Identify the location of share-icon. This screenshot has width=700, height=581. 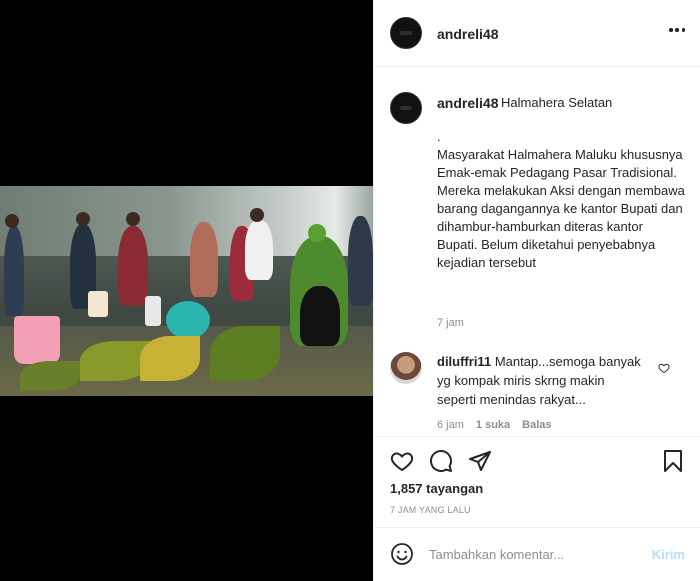
(480, 461).